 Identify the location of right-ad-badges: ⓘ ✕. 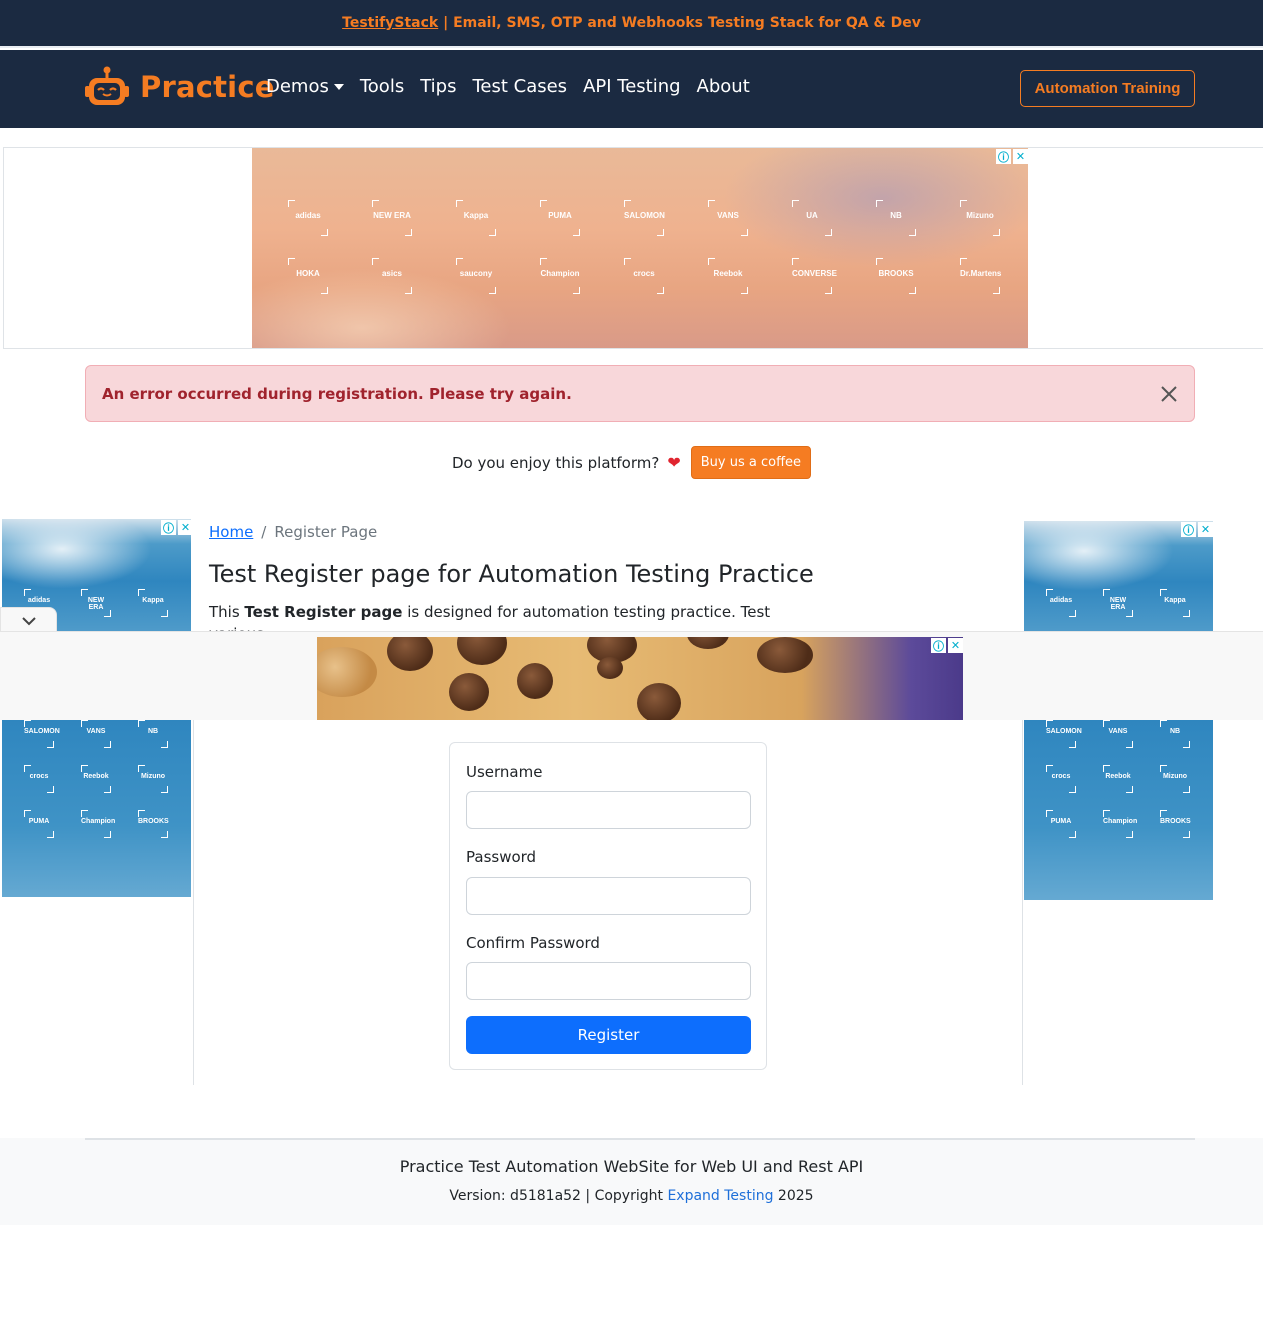
(1197, 529).